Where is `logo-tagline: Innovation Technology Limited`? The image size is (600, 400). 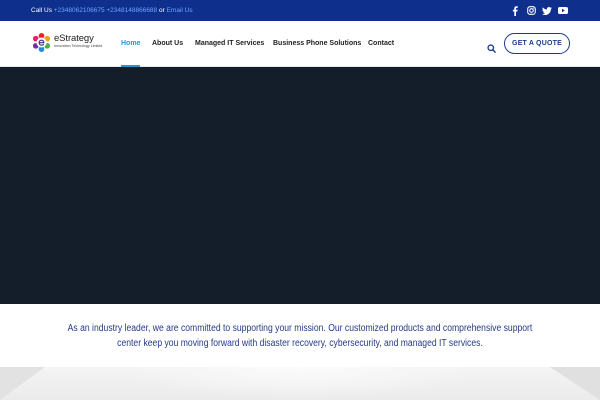
logo-tagline: Innovation Technology Limited is located at coordinates (78, 46).